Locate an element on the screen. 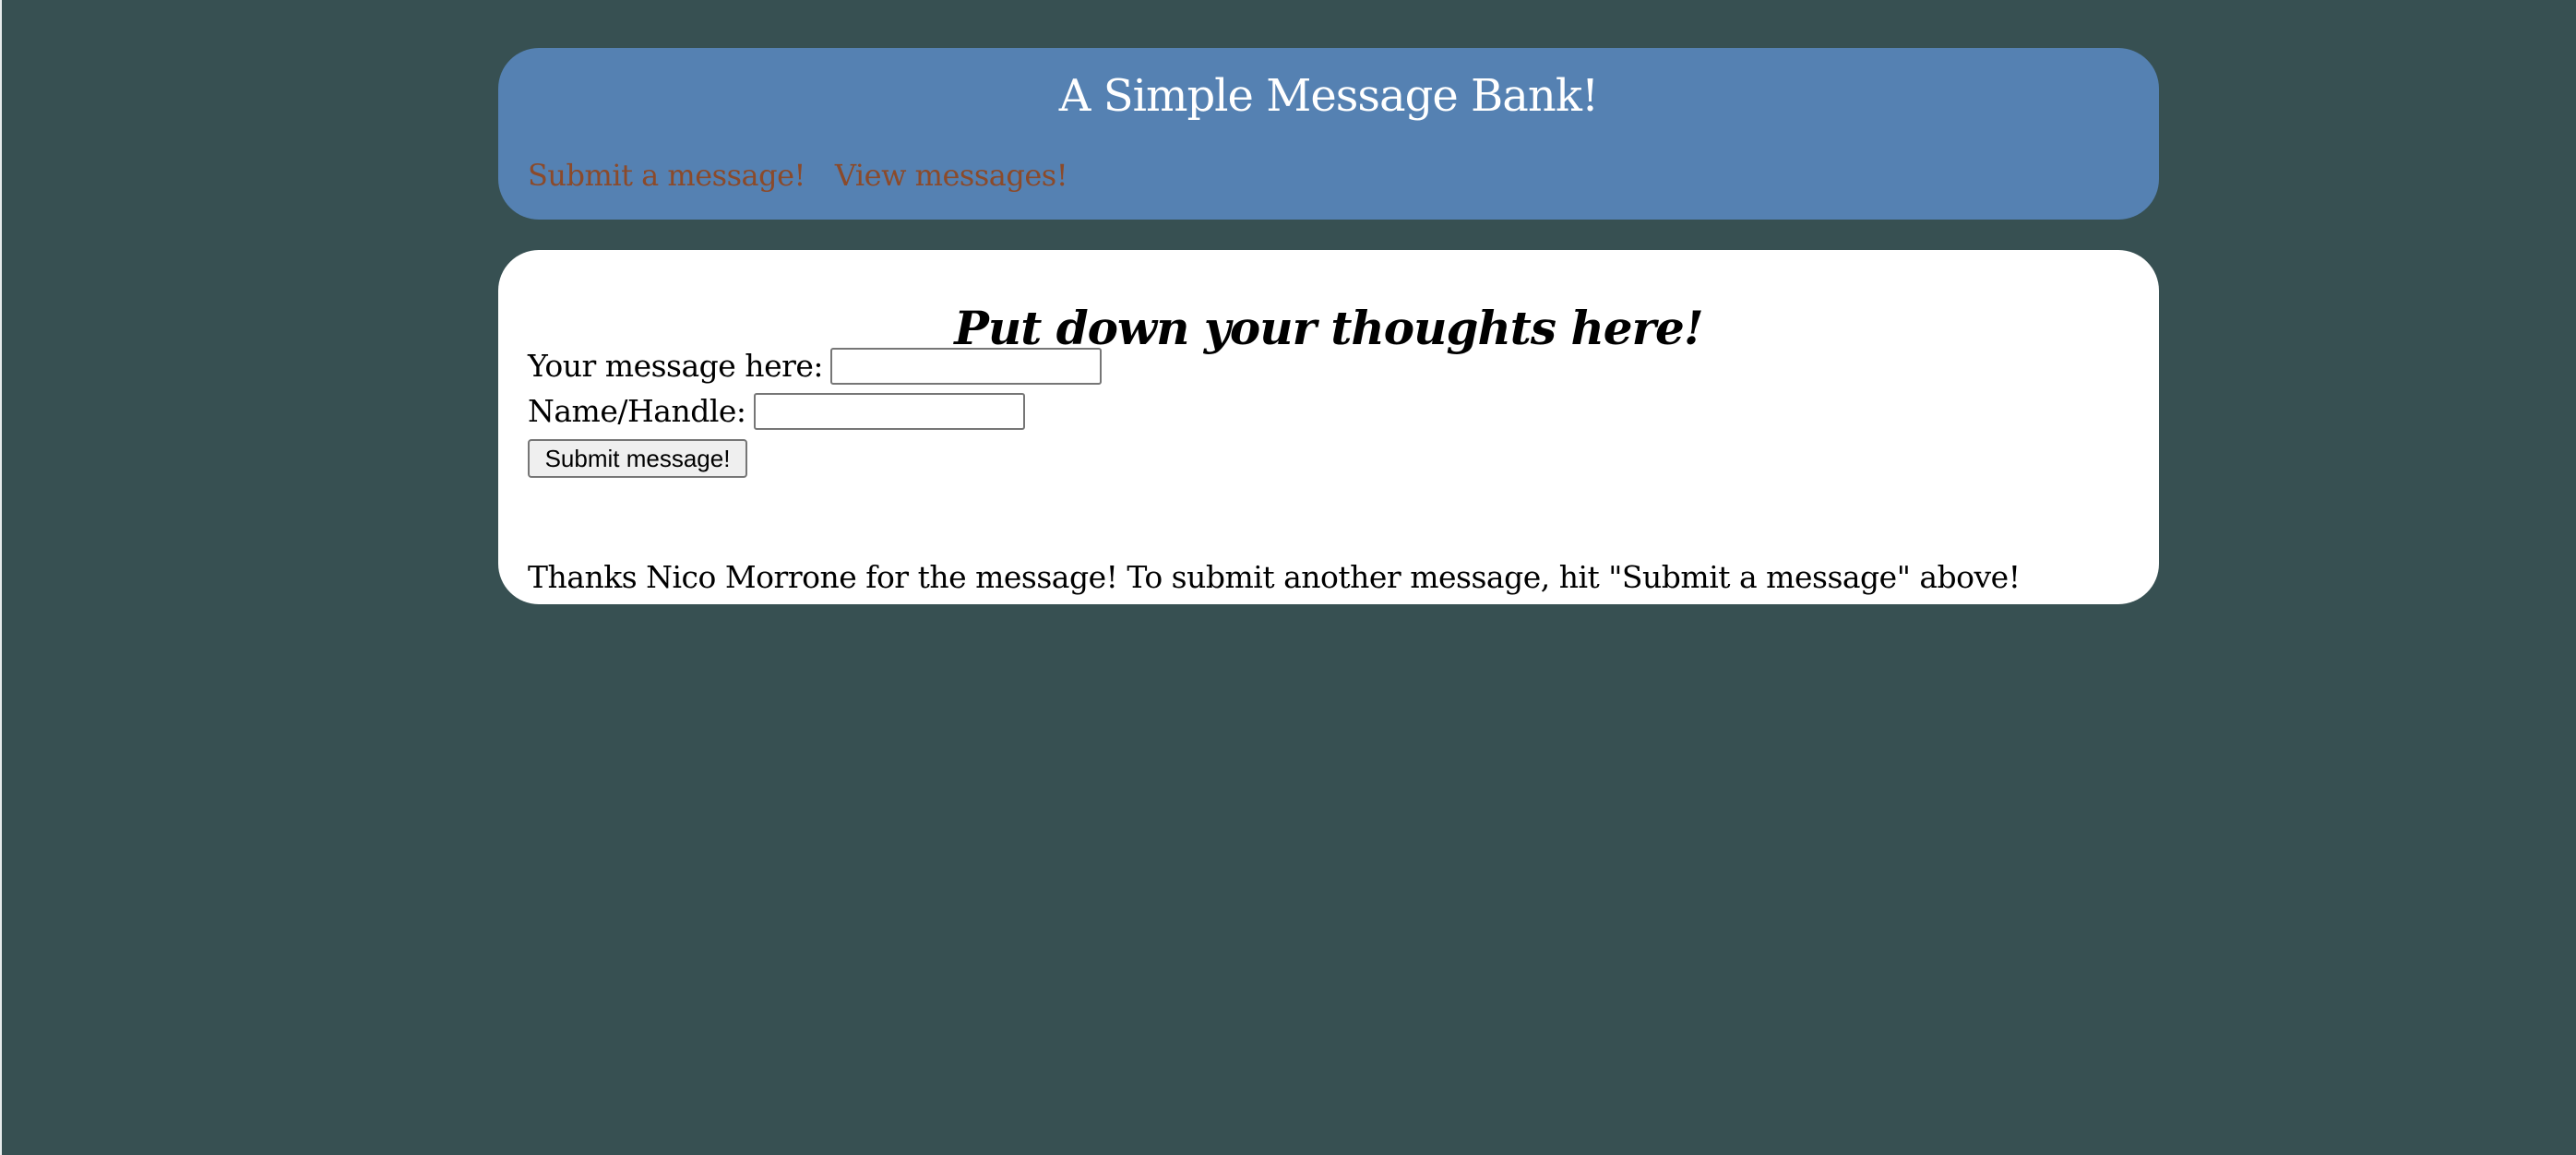 Image resolution: width=2576 pixels, height=1155 pixels. message-label: Your message here: is located at coordinates (676, 366).